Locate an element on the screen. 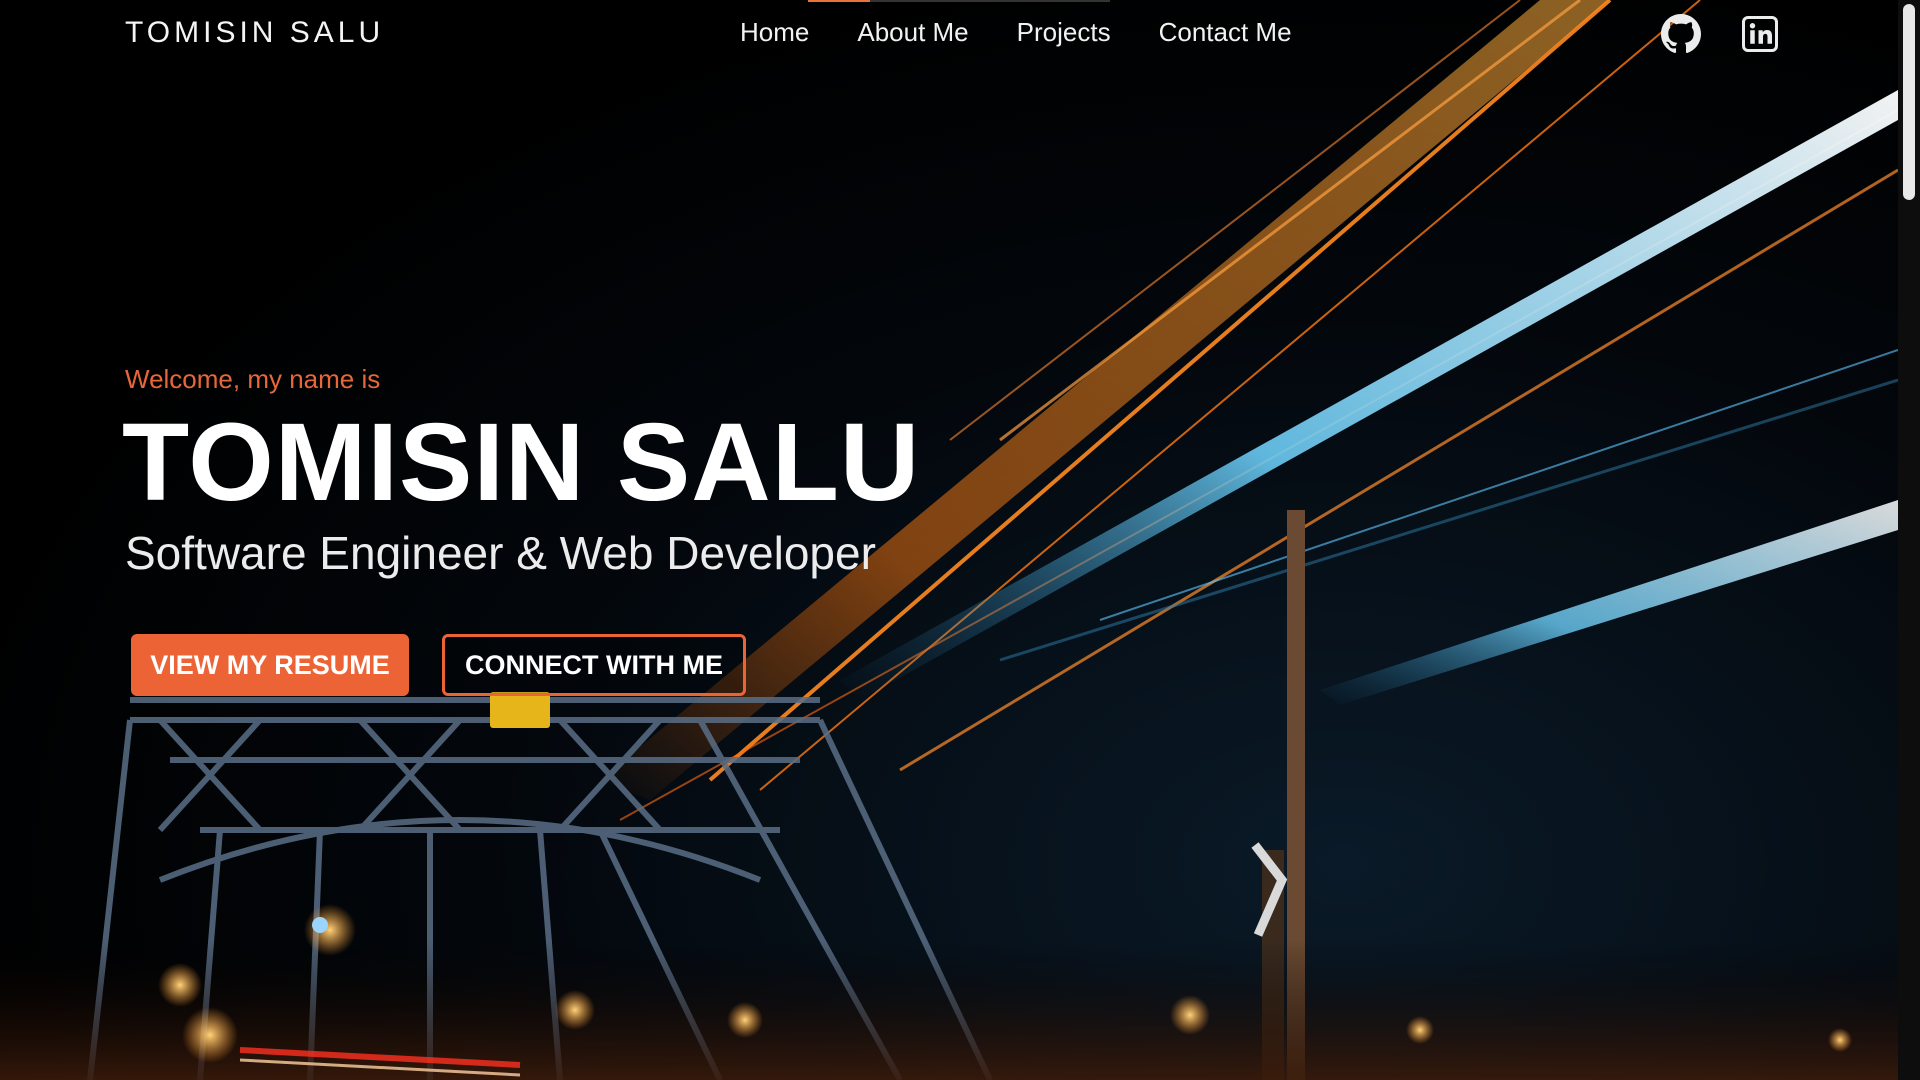 The image size is (1920, 1080). nav-indicator is located at coordinates (959, 1).